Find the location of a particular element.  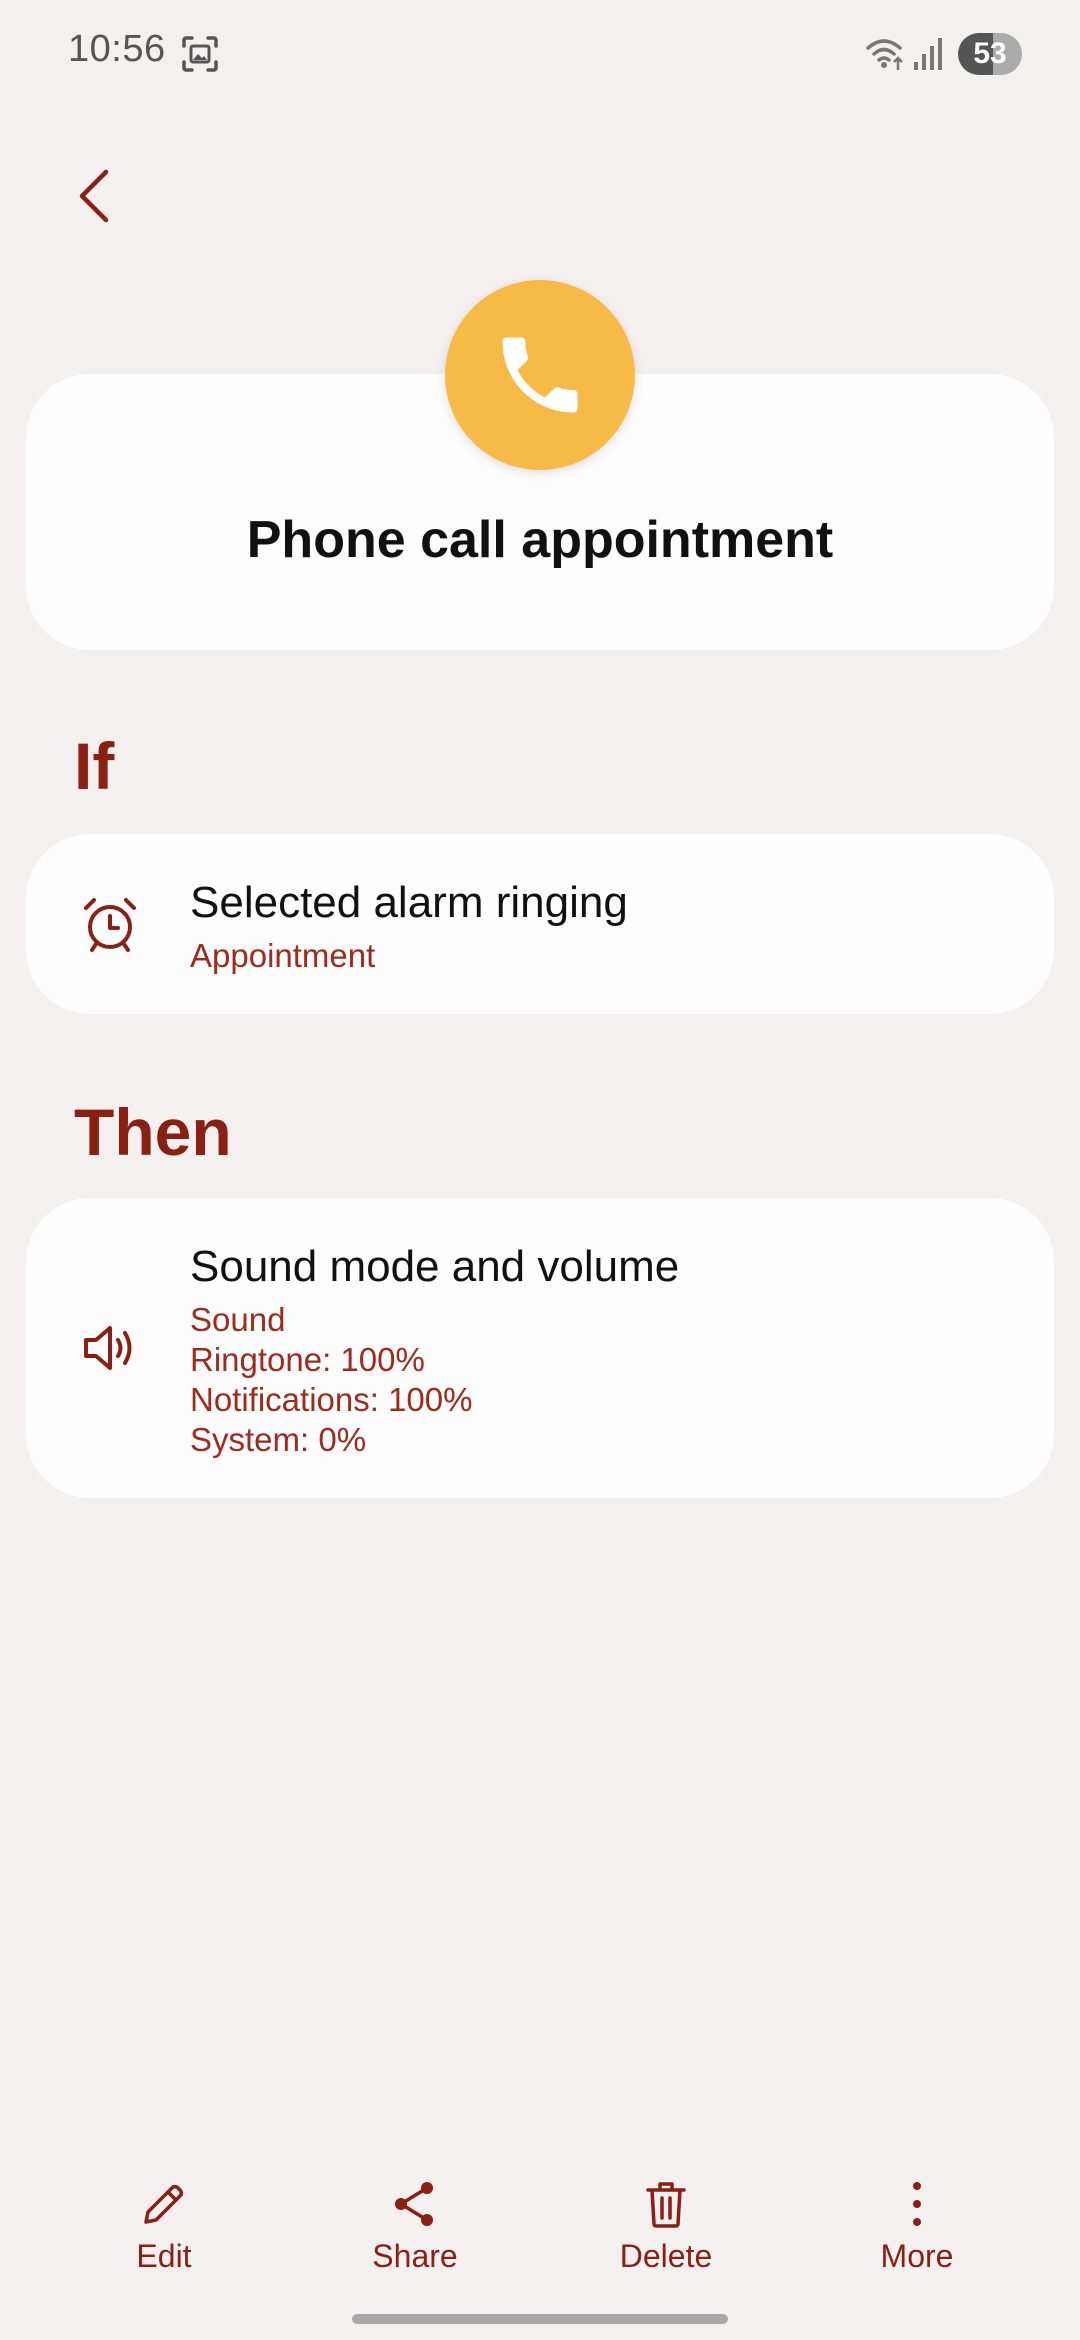

more-button: More is located at coordinates (917, 2225).